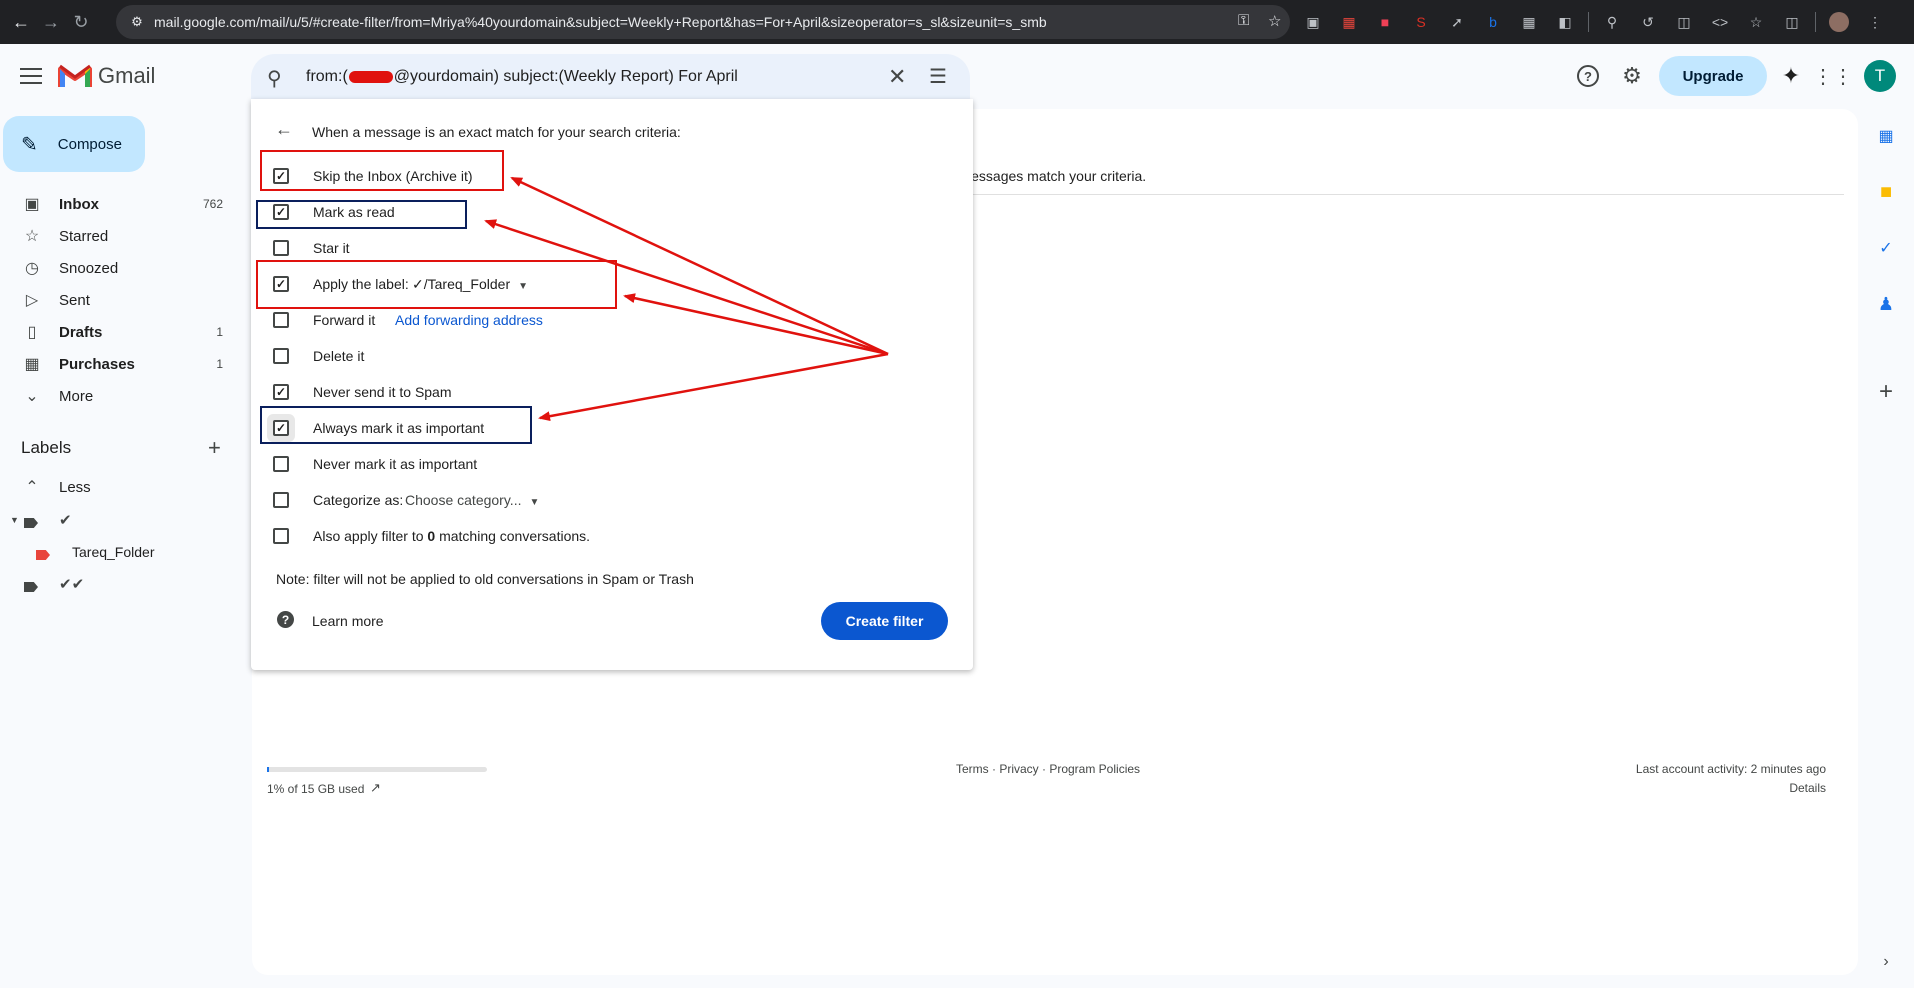 The width and height of the screenshot is (1914, 988). Describe the element at coordinates (1313, 22) in the screenshot. I see `camera-extension-icon: ▣` at that location.